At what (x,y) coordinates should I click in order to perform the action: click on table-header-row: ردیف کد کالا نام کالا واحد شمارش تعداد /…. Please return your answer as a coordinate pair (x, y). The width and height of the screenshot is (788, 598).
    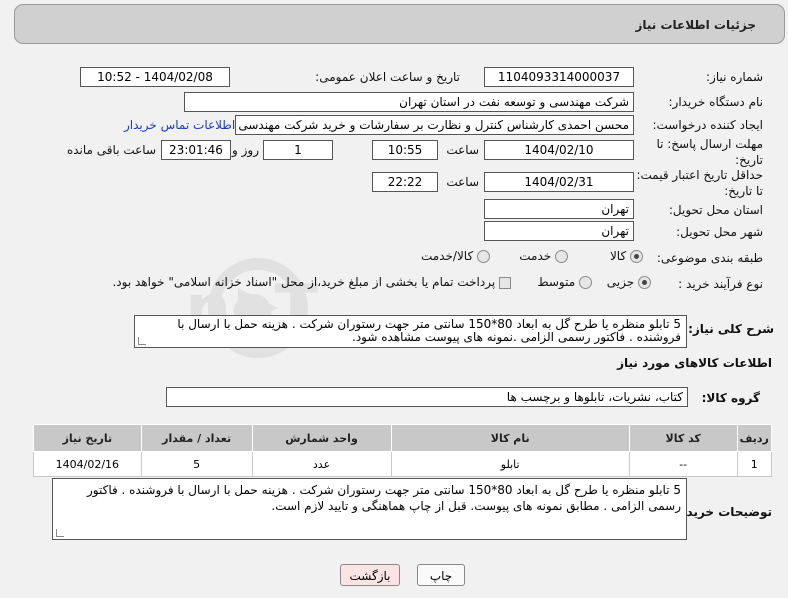
    Looking at the image, I should click on (403, 438).